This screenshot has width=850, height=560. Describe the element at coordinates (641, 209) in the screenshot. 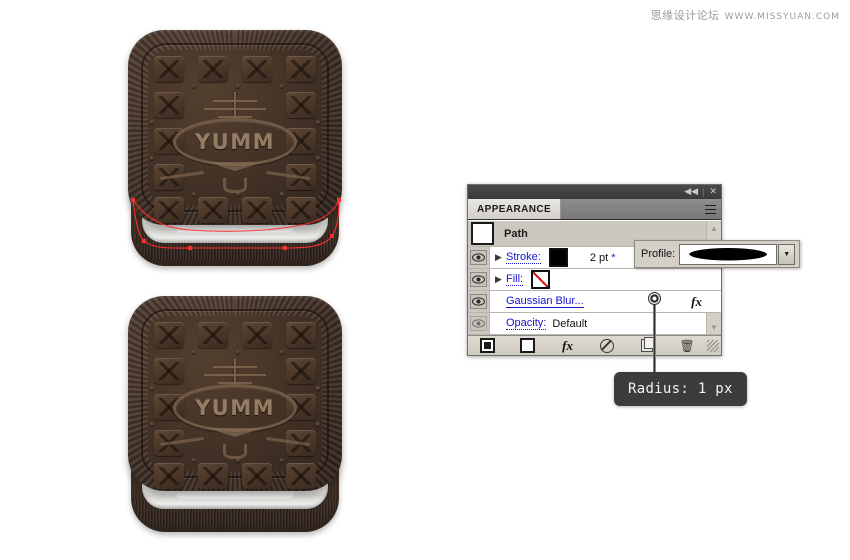

I see `tab-bar-filler` at that location.